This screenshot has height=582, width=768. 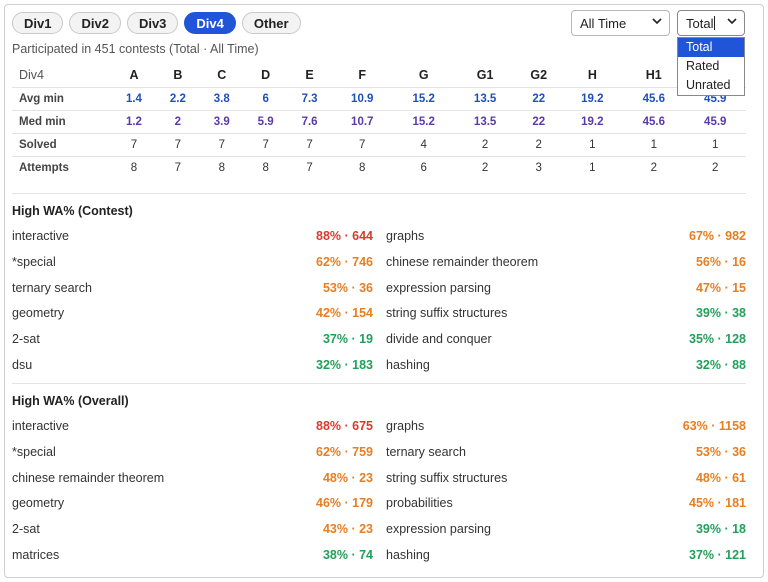 I want to click on tag-label: geometry, so click(x=38, y=503).